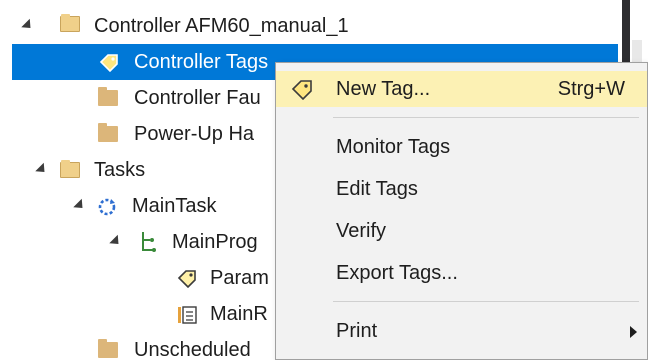  I want to click on tree-item-label: Param, so click(239, 278).